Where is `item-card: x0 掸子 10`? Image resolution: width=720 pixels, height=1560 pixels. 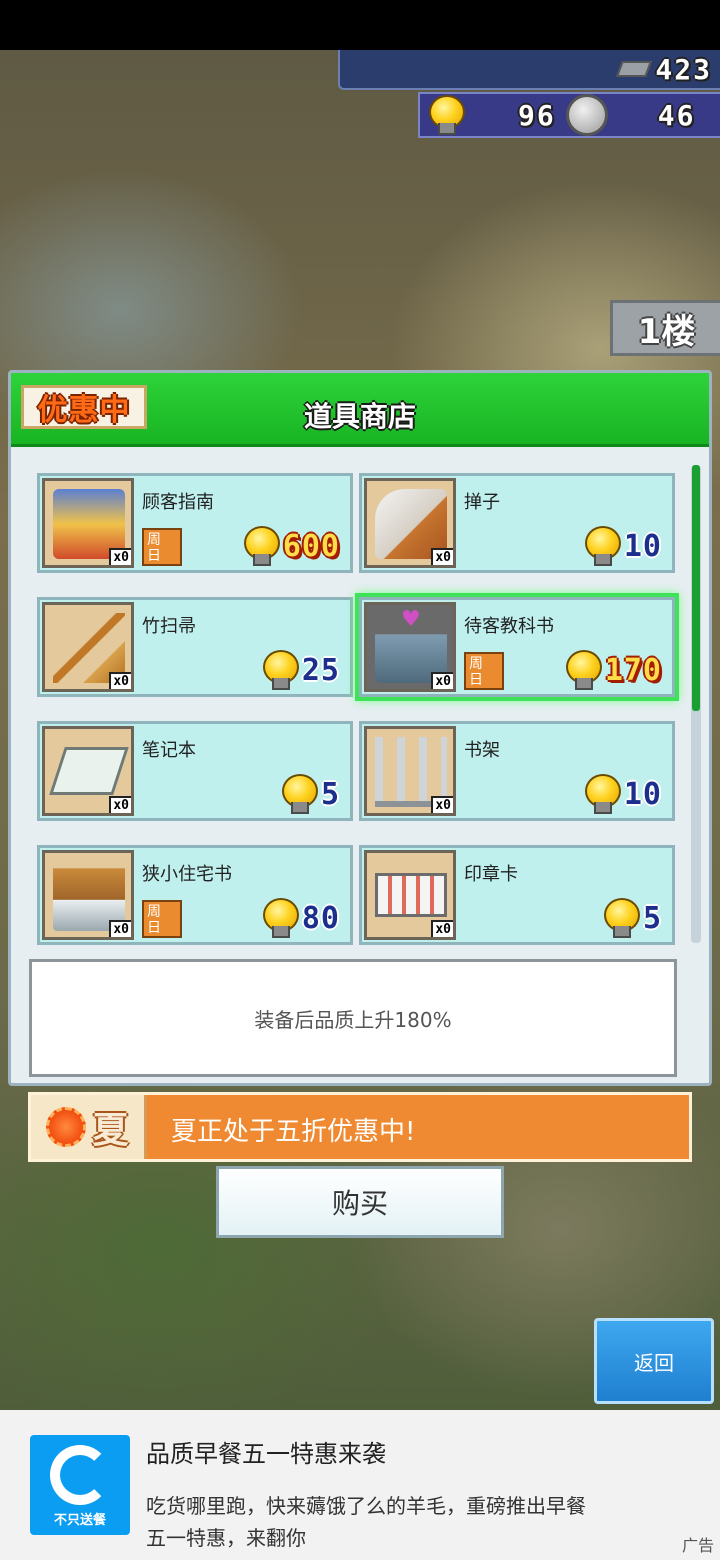 item-card: x0 掸子 10 is located at coordinates (517, 523).